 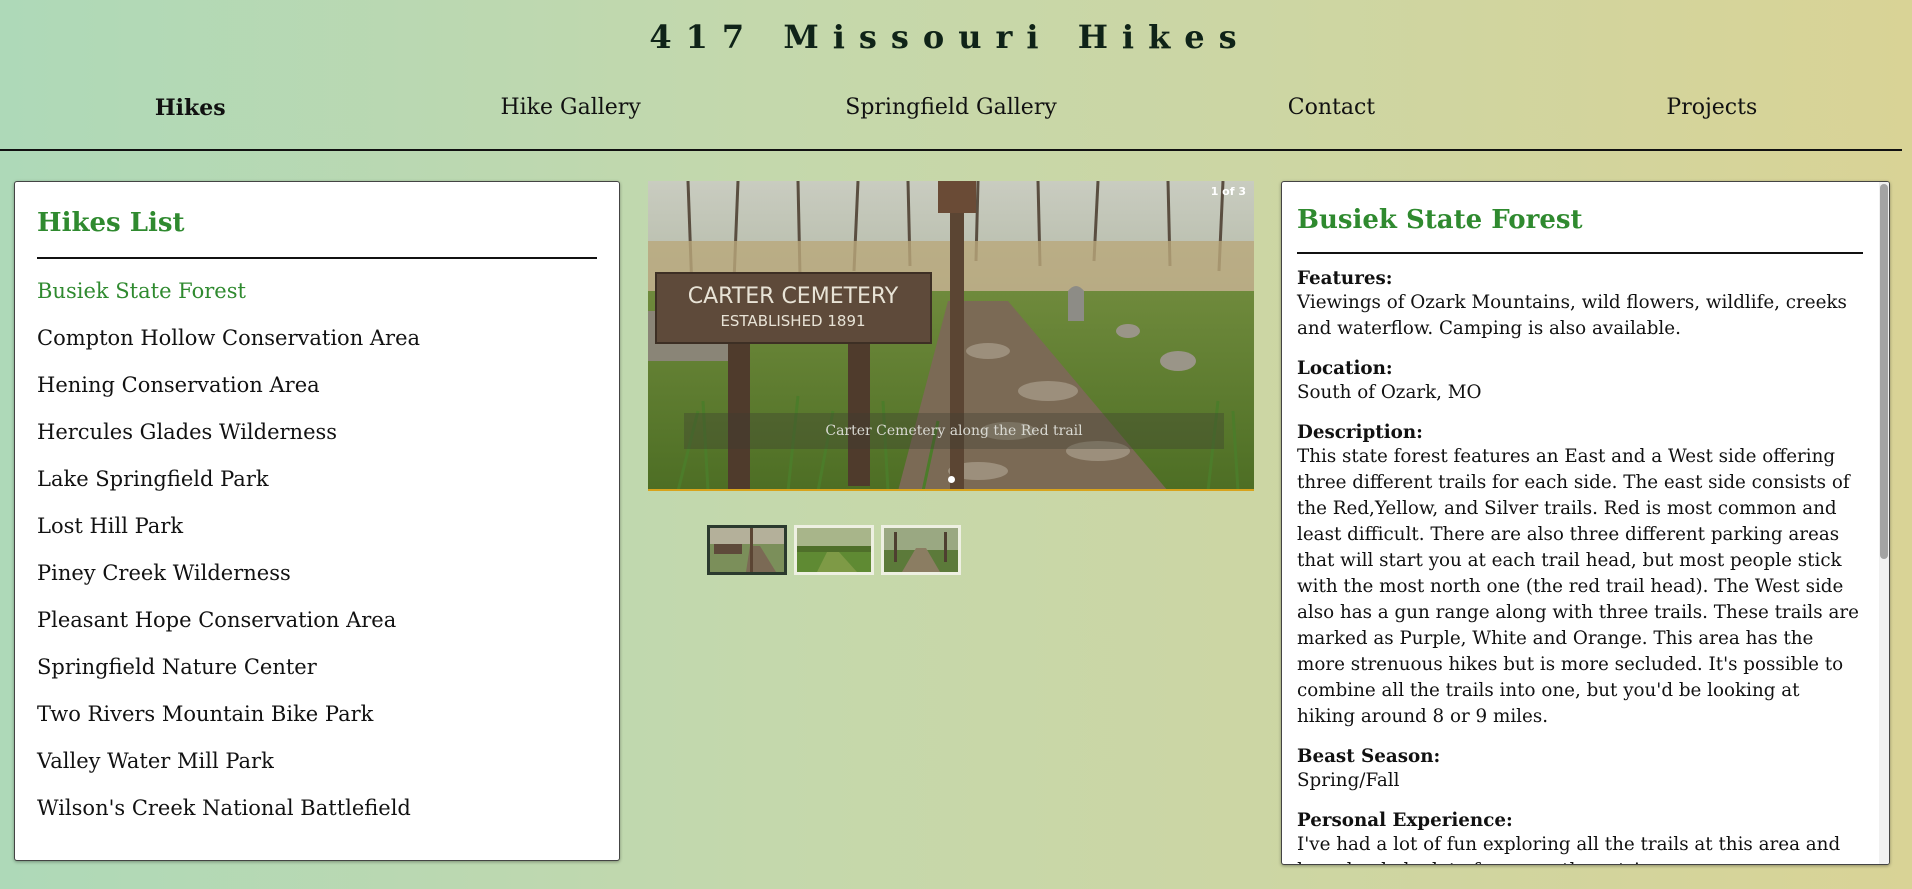 I want to click on nav-hike-gallery: Hike Gallery, so click(x=570, y=108).